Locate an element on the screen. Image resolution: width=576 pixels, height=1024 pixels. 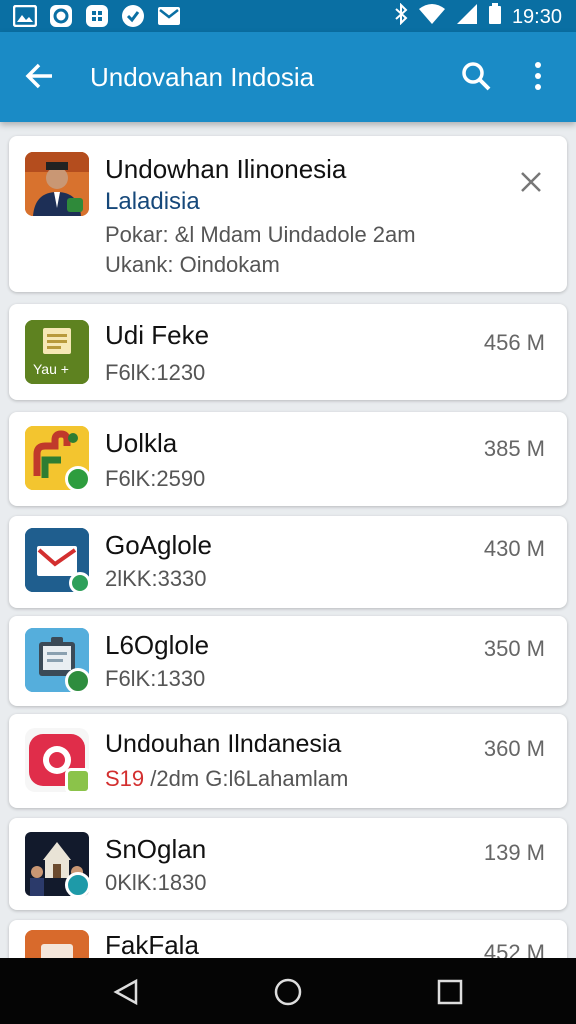
page-title: Undovahan Indosia is located at coordinates (202, 77).